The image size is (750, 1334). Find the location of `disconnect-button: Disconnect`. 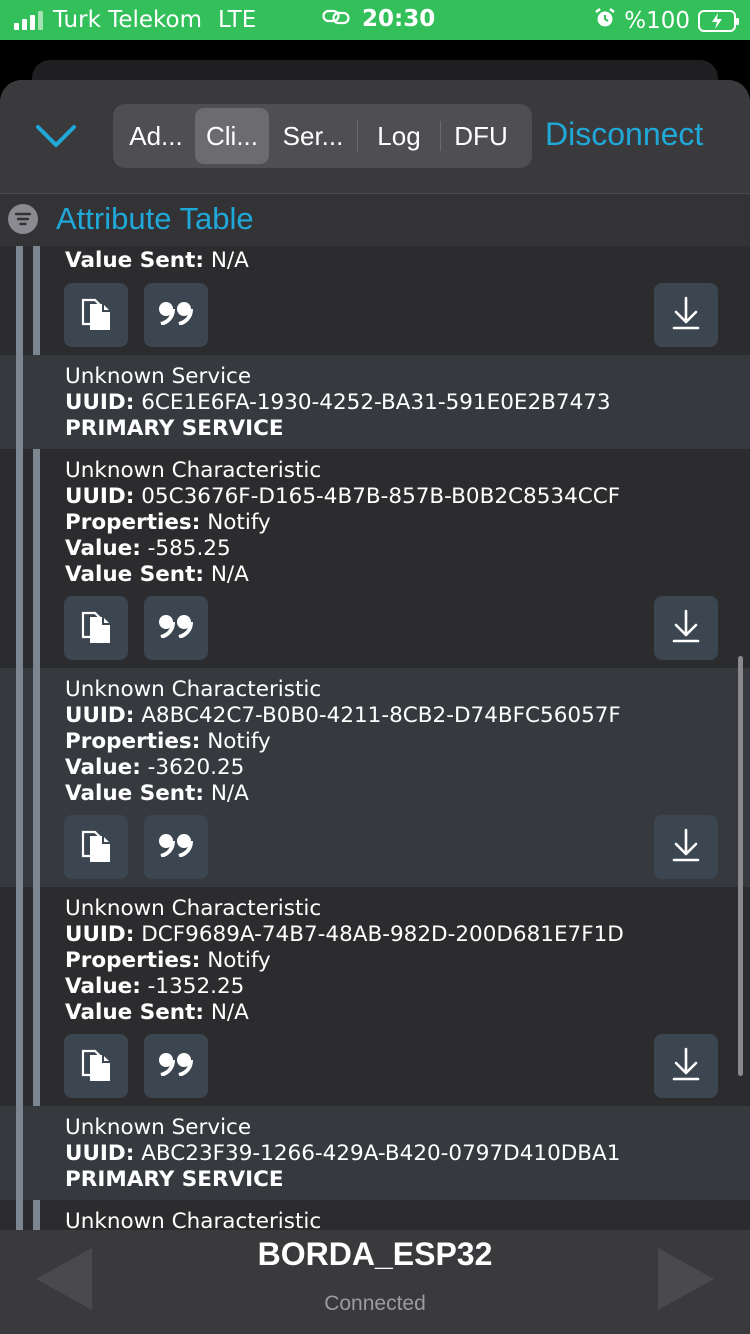

disconnect-button: Disconnect is located at coordinates (624, 134).